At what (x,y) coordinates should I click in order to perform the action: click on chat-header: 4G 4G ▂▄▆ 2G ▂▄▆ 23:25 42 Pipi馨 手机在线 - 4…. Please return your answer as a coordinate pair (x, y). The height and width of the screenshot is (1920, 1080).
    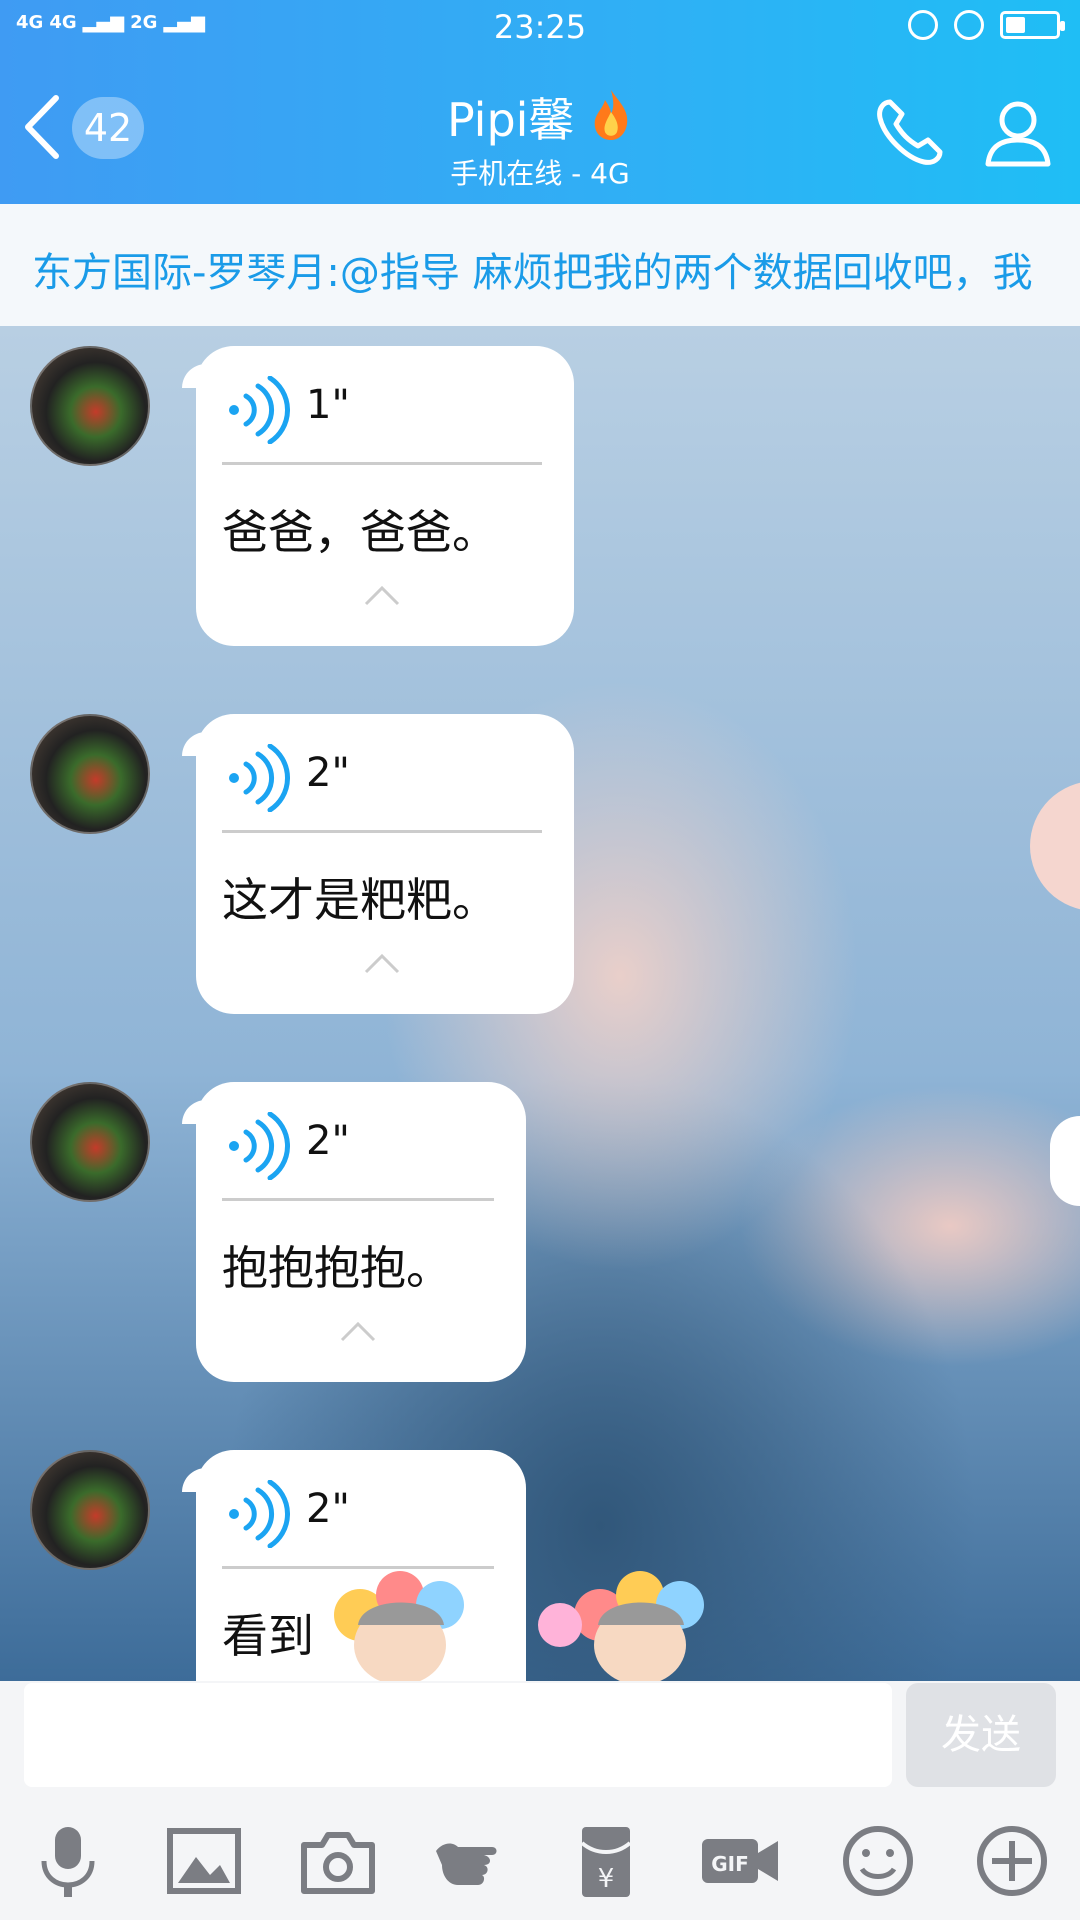
    Looking at the image, I should click on (540, 102).